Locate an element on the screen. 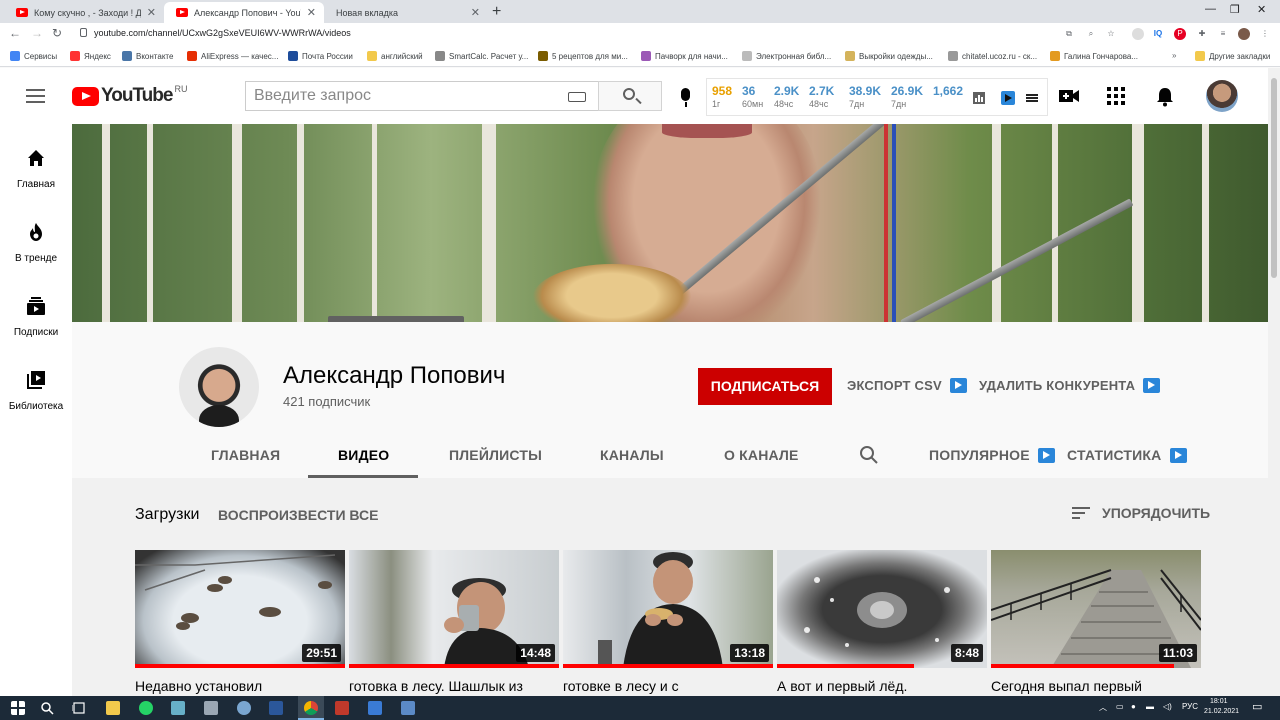  video-card: 8:48 А вот и первый лёд. is located at coordinates (882, 622).